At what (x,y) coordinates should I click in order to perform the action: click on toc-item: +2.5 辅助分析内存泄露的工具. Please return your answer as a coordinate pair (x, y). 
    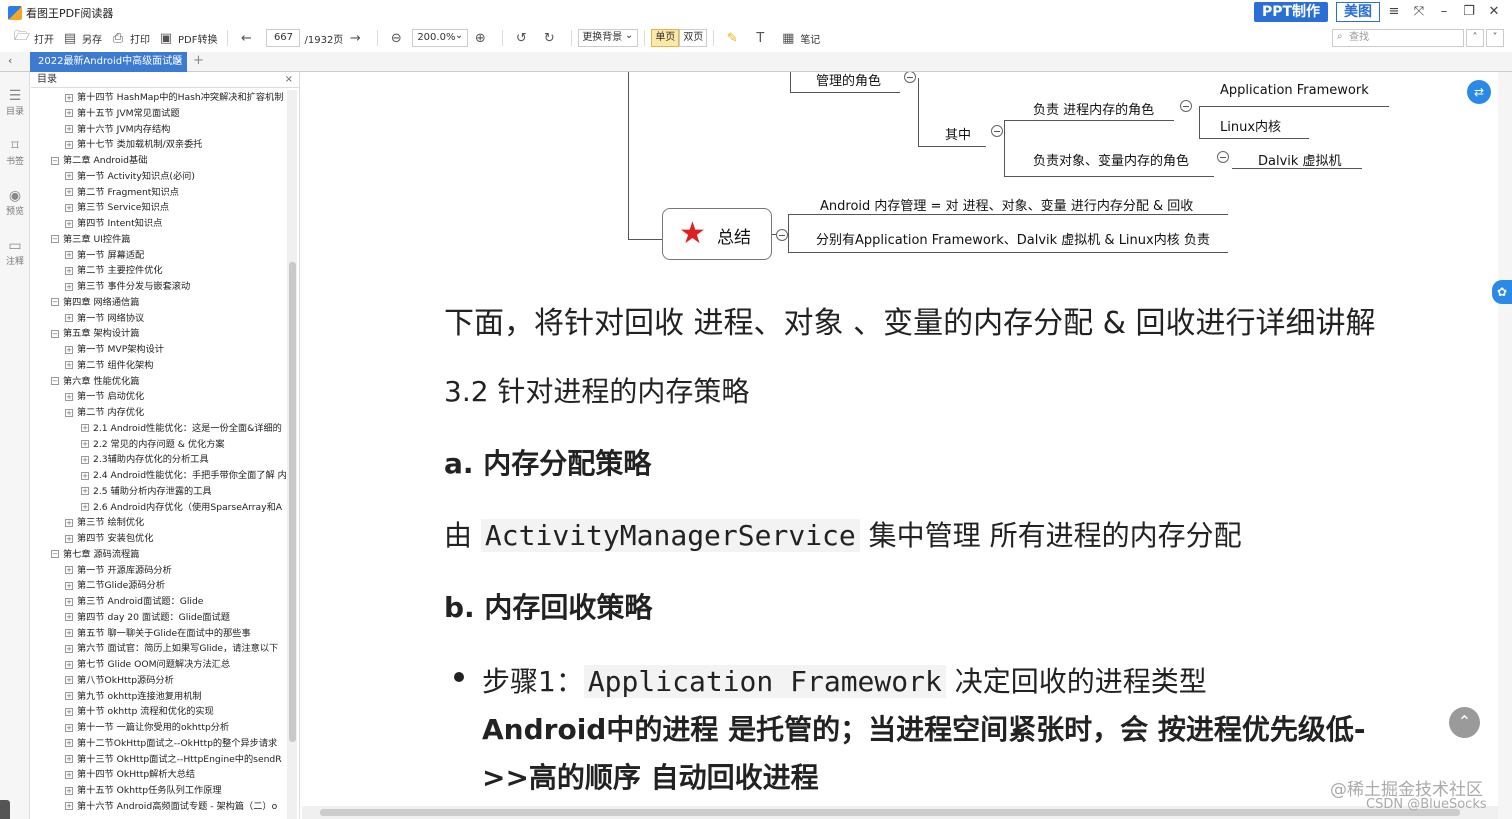
    Looking at the image, I should click on (160, 492).